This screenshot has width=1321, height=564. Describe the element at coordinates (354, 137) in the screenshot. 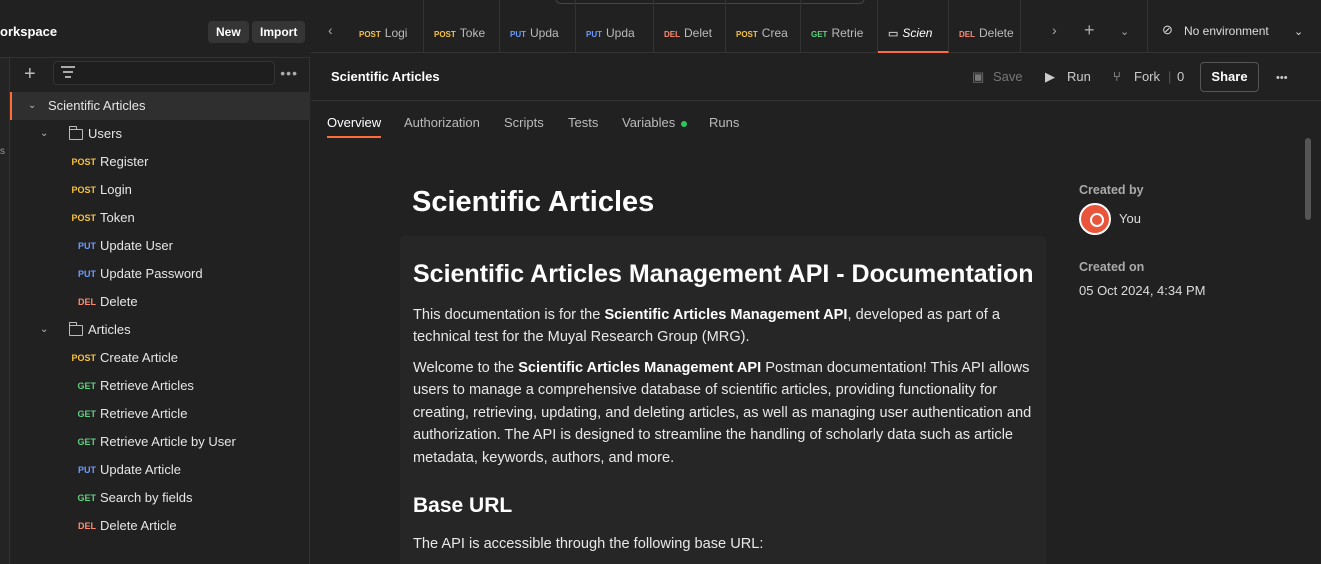

I see `active-tab-indicator` at that location.